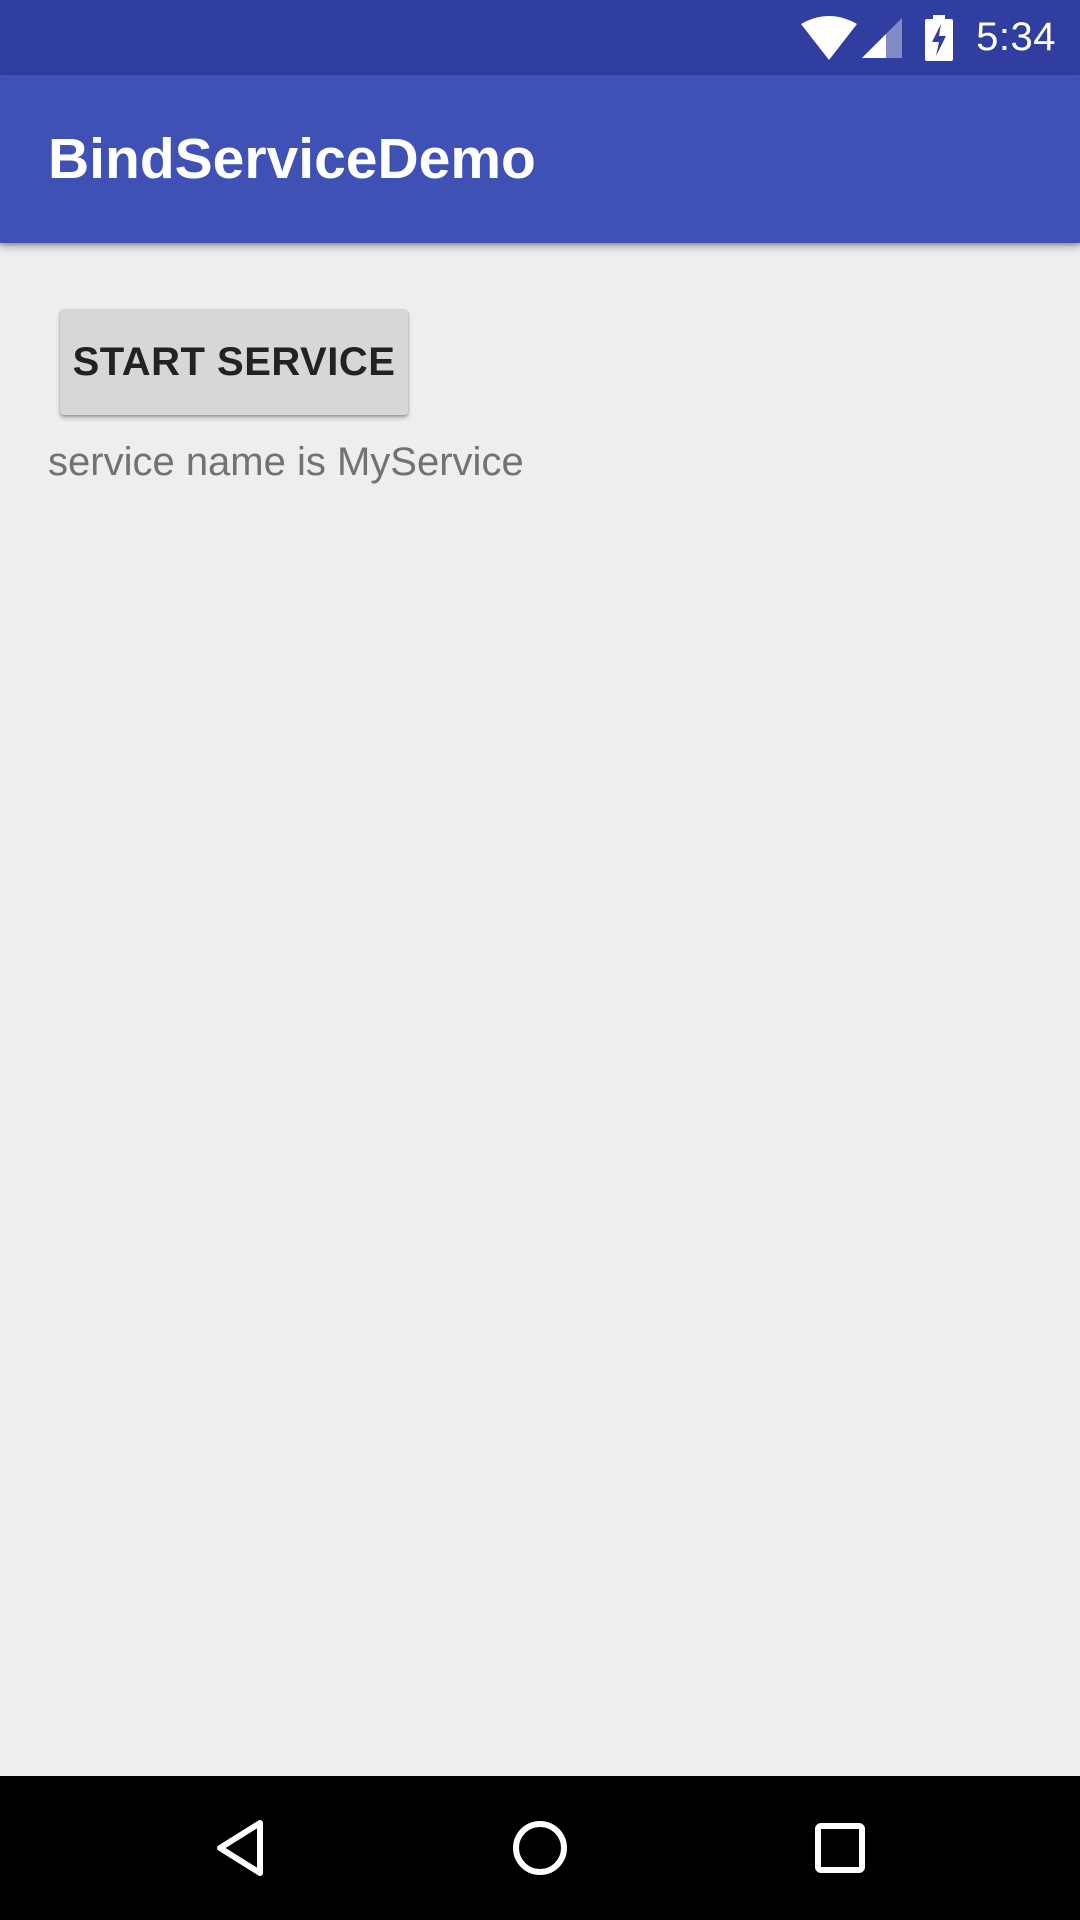  I want to click on home-icon, so click(540, 1848).